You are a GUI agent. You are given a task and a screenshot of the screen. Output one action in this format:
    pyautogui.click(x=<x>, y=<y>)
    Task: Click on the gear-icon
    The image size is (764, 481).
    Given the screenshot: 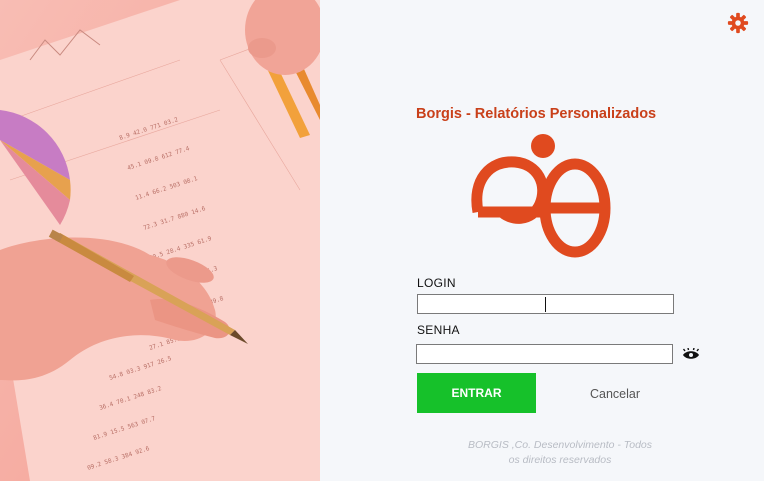 What is the action you would take?
    pyautogui.click(x=738, y=23)
    